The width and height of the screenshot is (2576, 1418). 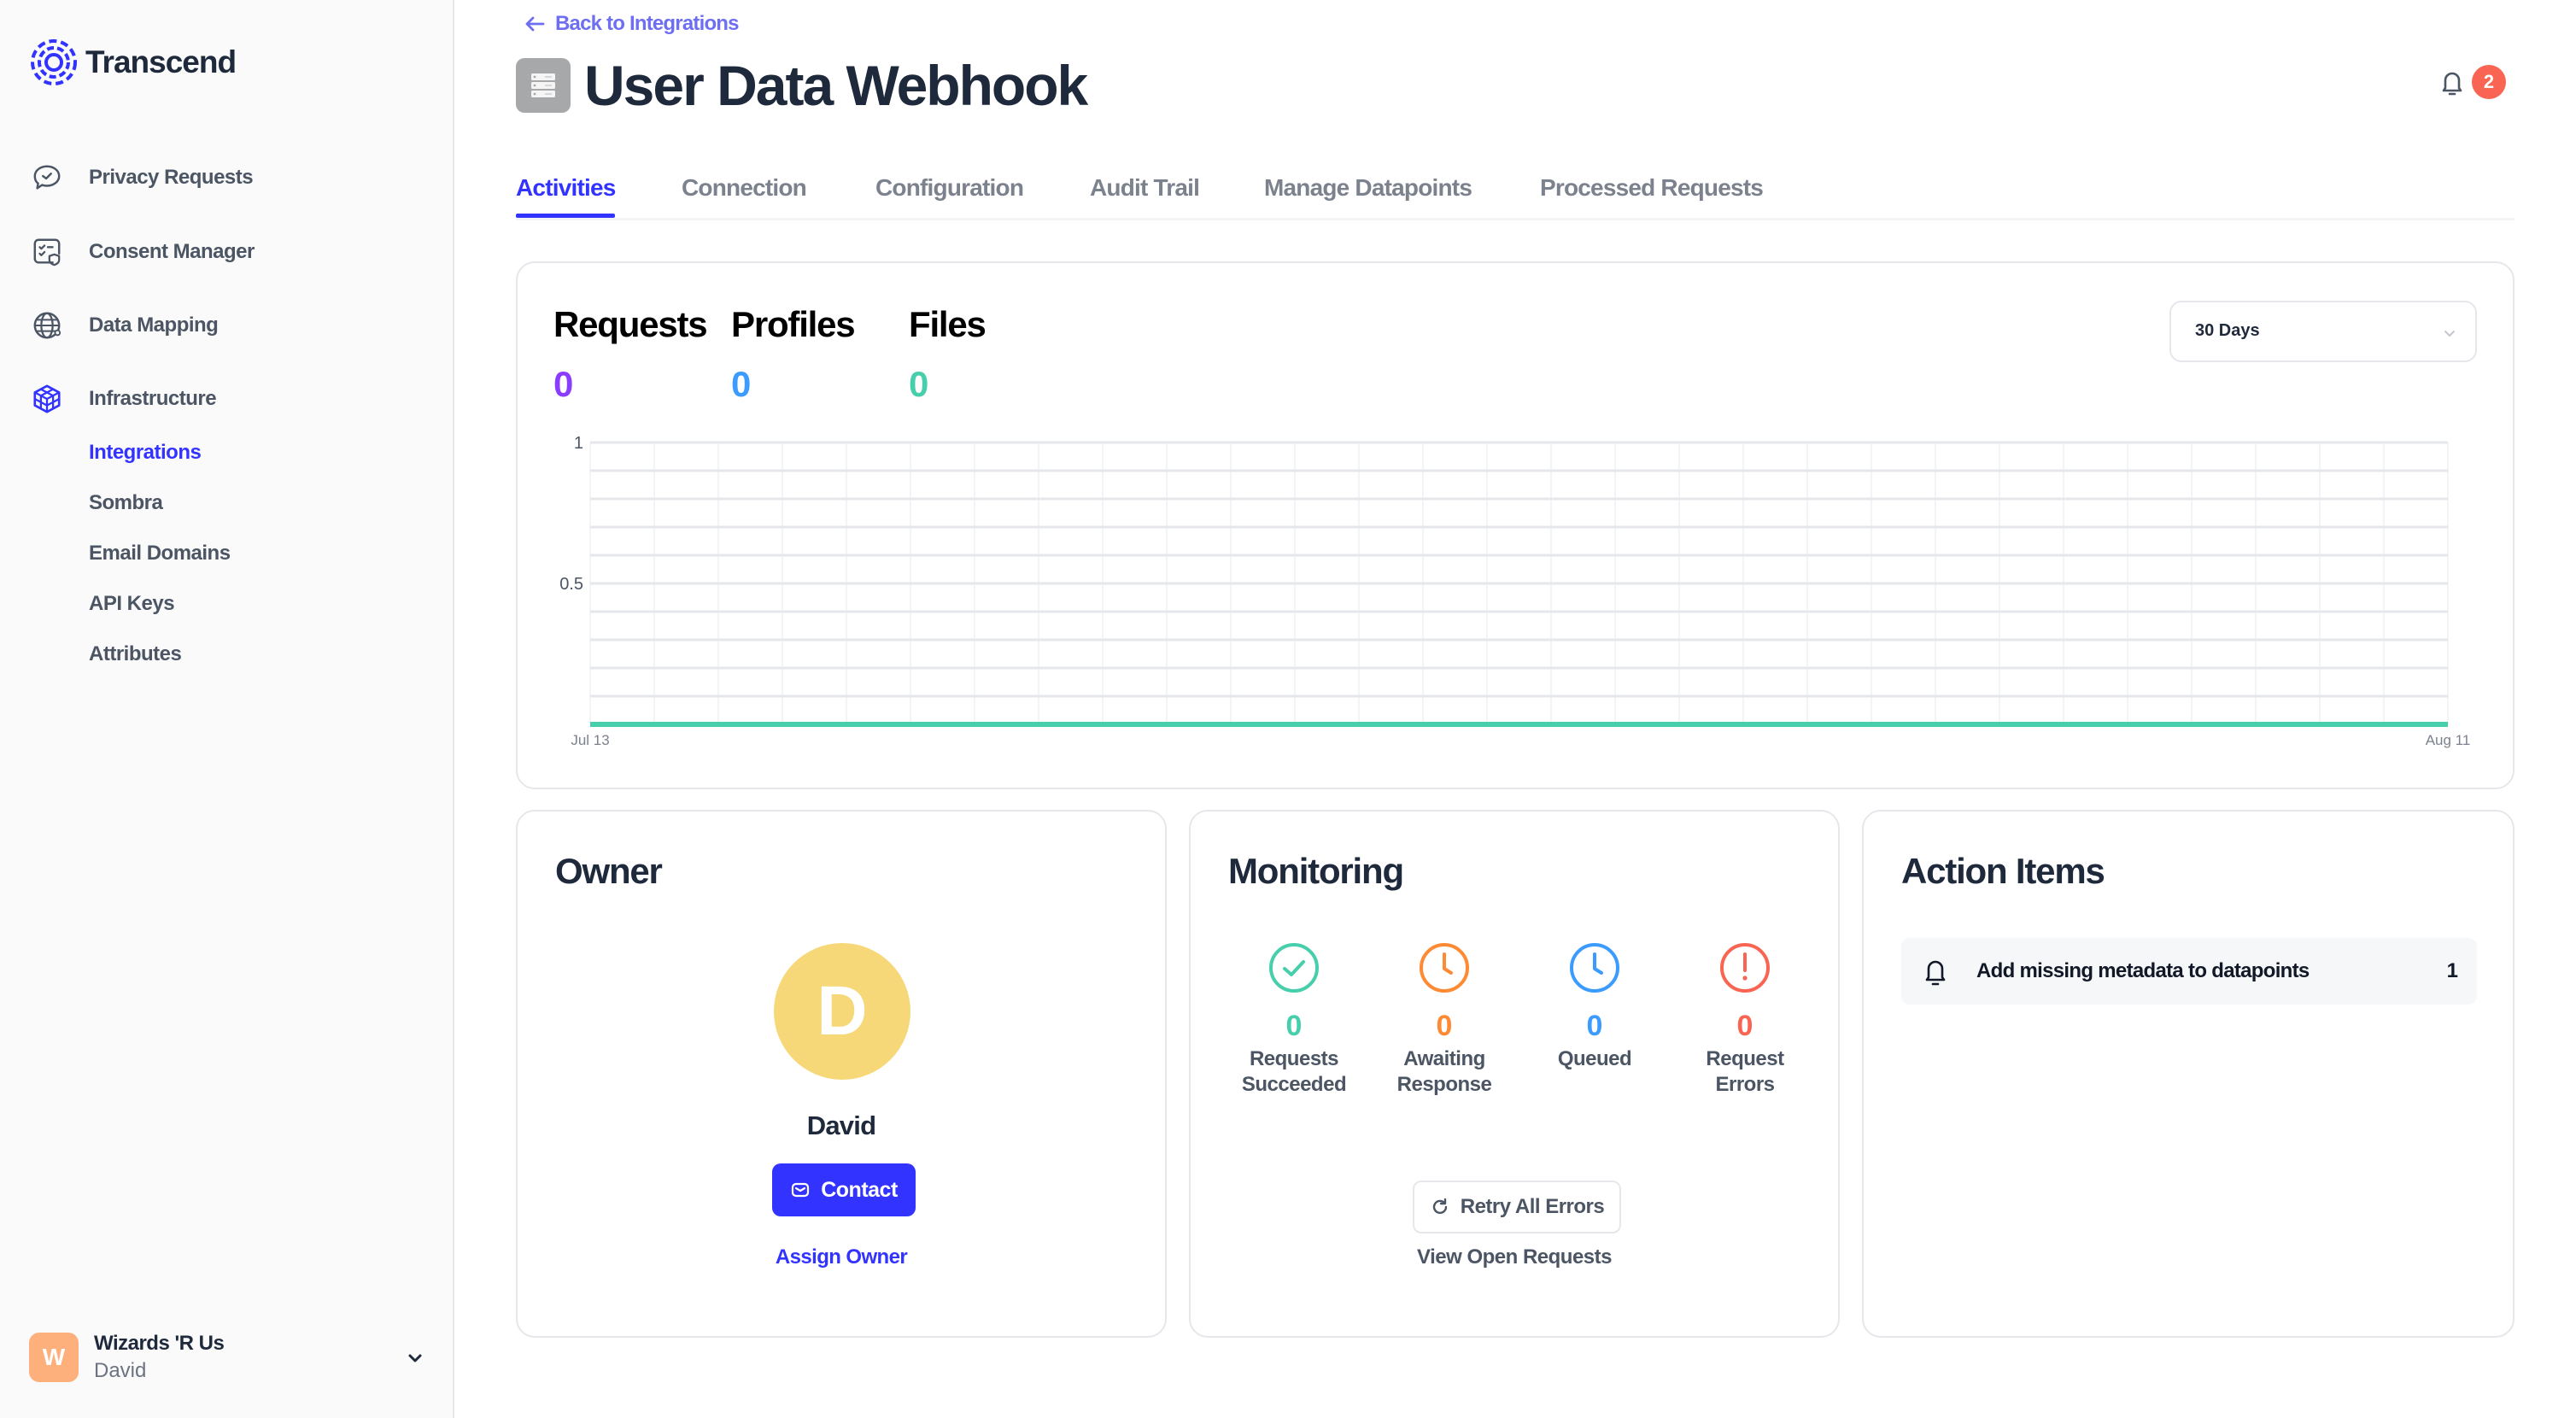 What do you see at coordinates (609, 871) in the screenshot?
I see `card-title: Owner` at bounding box center [609, 871].